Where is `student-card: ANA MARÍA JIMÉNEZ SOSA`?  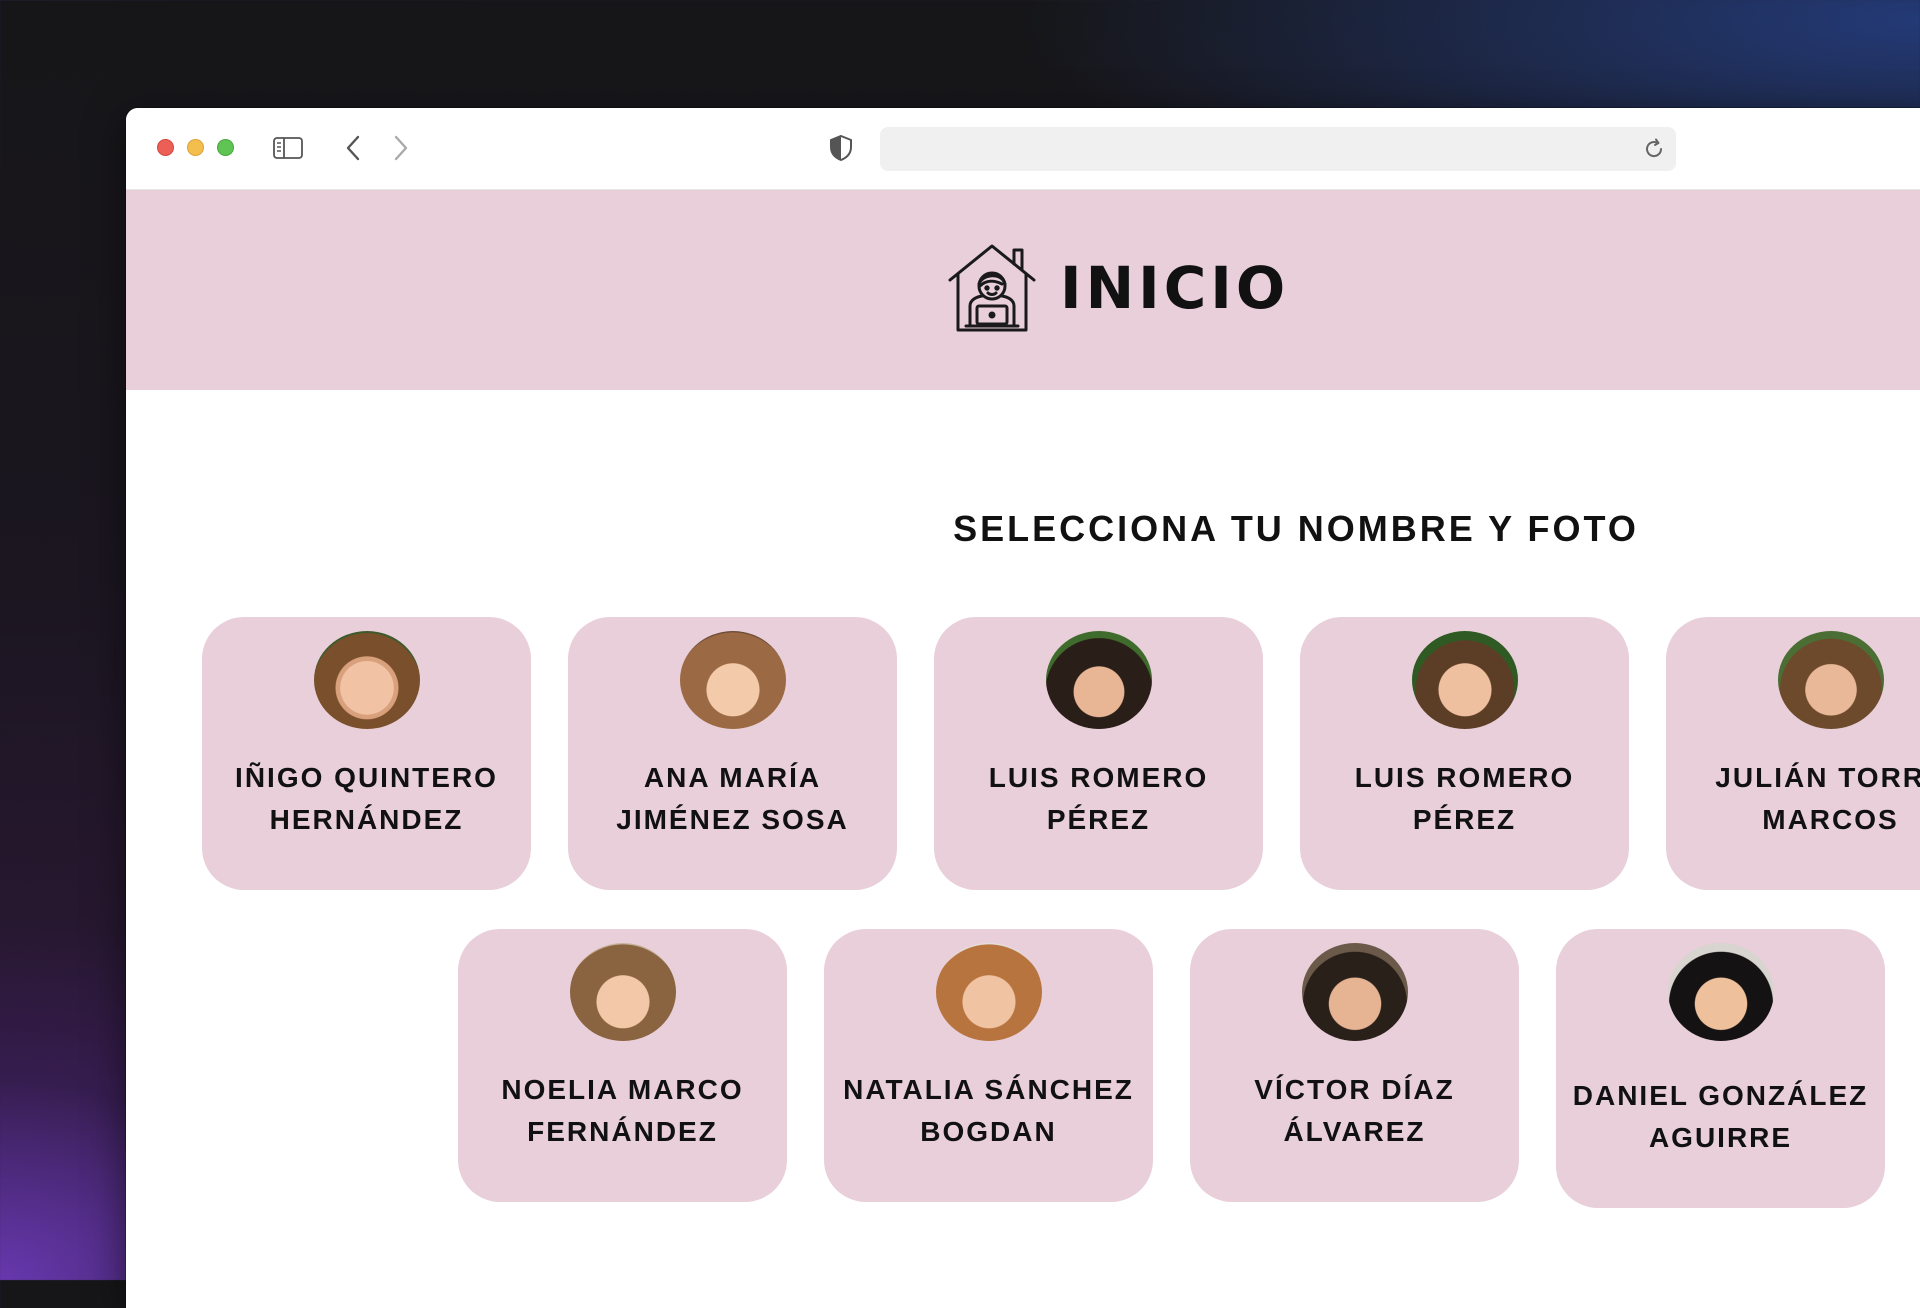
student-card: ANA MARÍA JIMÉNEZ SOSA is located at coordinates (732, 753).